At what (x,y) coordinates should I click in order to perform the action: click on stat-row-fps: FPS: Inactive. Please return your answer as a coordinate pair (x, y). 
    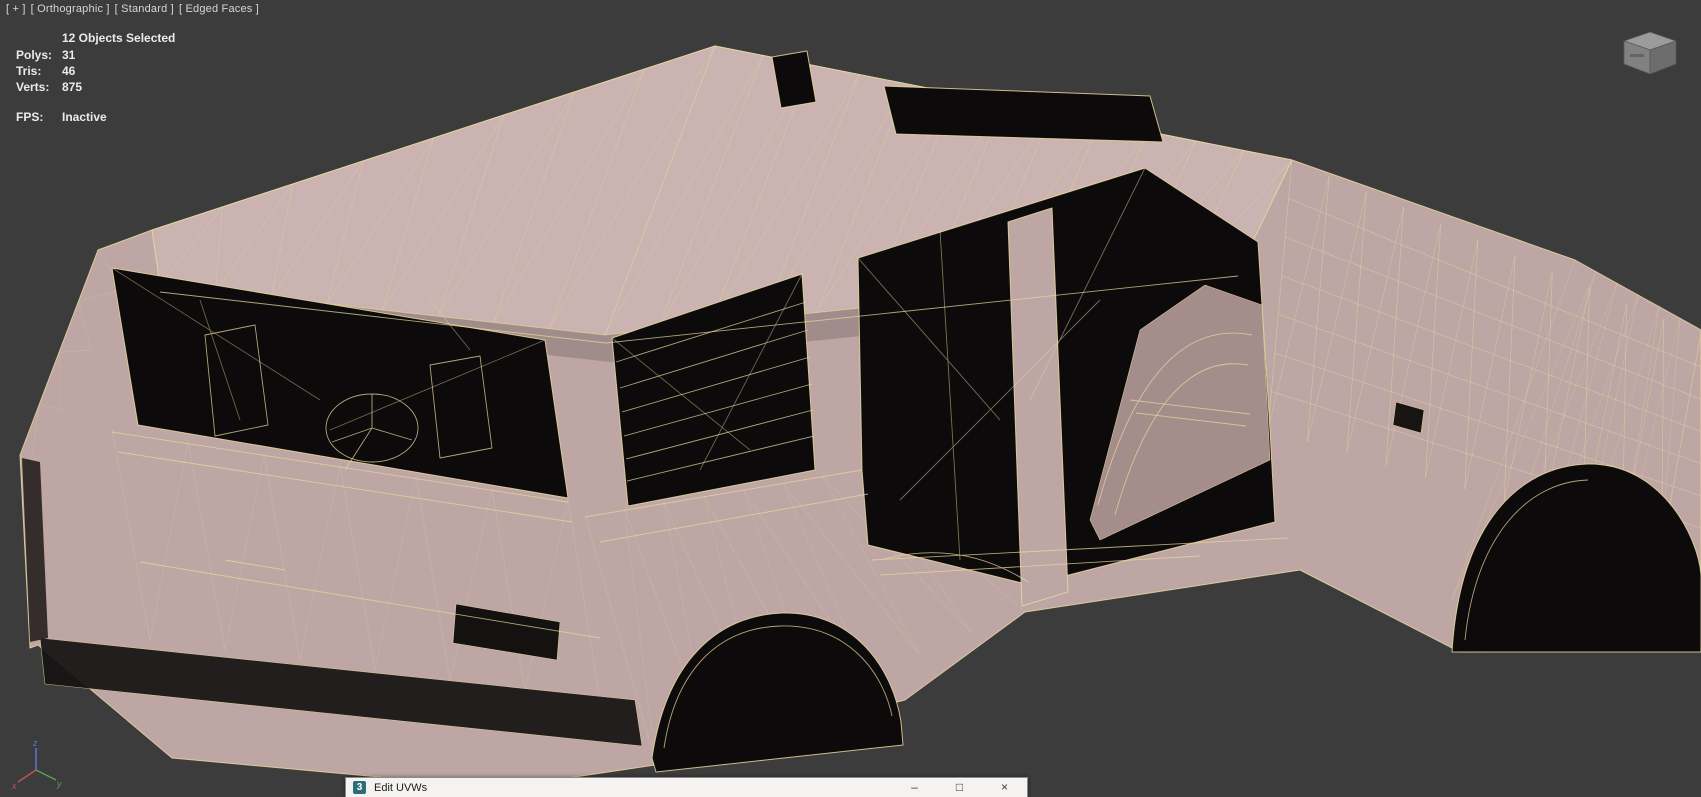
    Looking at the image, I should click on (95, 117).